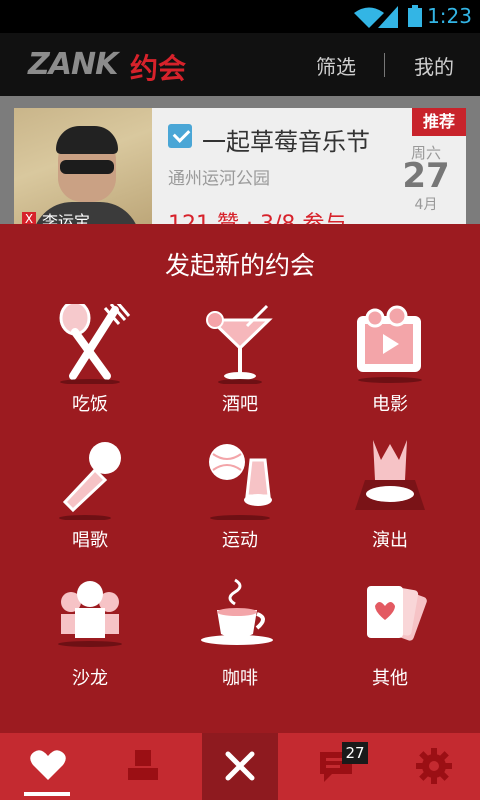  I want to click on recommend-badge: 推荐, so click(439, 122).